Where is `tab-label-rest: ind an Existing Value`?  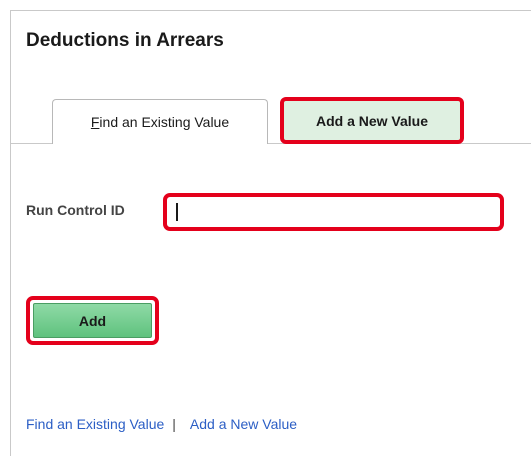 tab-label-rest: ind an Existing Value is located at coordinates (164, 122).